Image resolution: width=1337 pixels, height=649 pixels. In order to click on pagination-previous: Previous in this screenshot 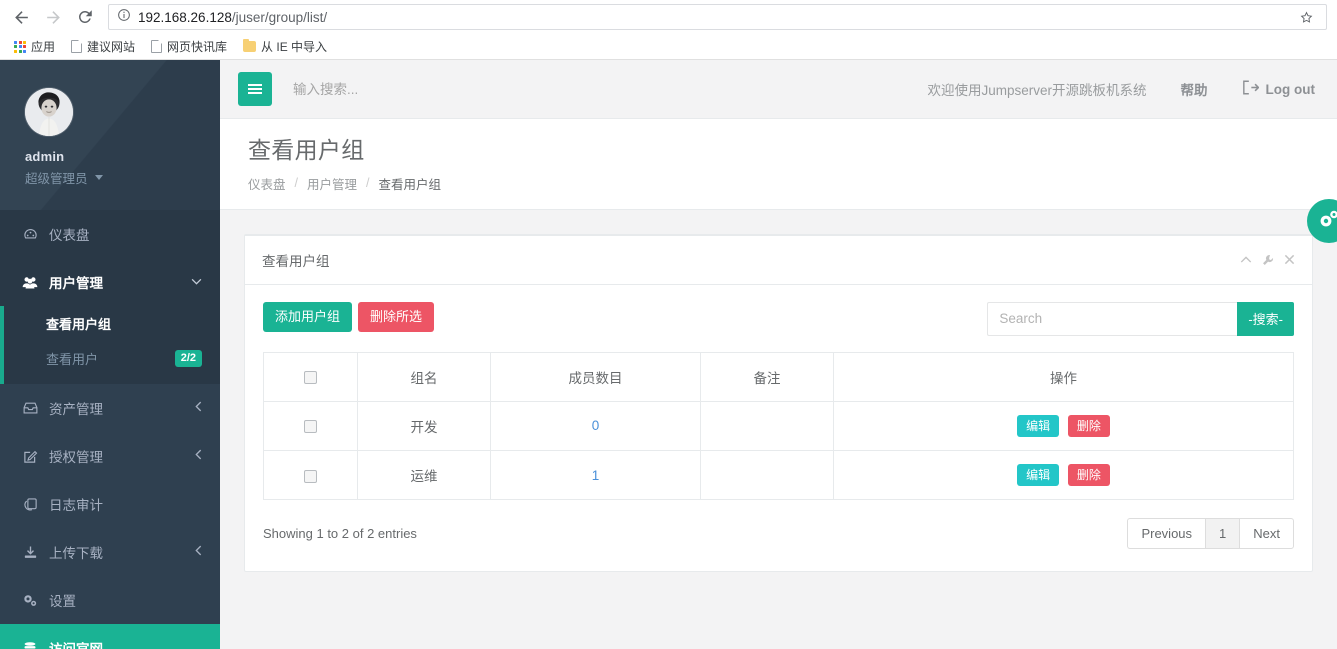, I will do `click(1166, 534)`.